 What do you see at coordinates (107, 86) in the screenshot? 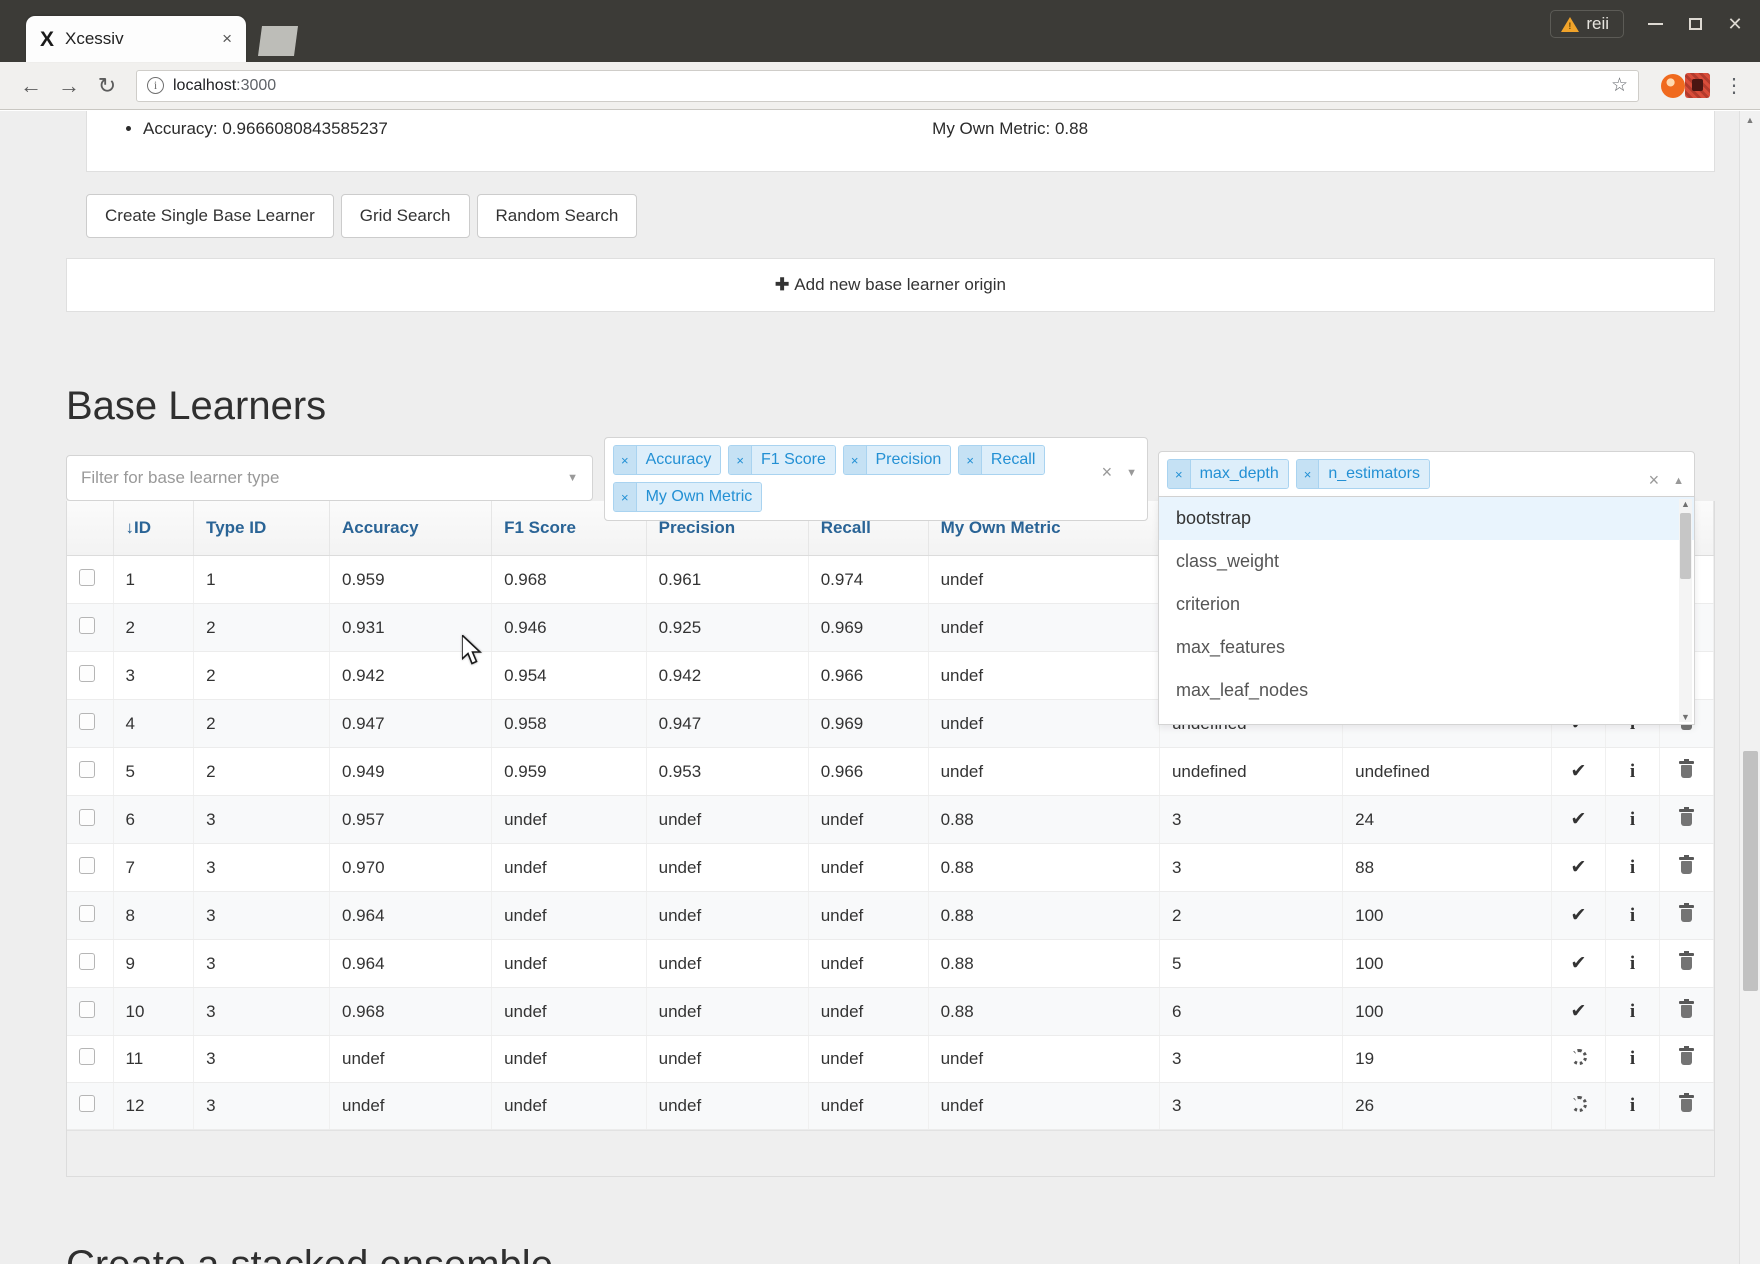
I see `reload-button: ↻` at bounding box center [107, 86].